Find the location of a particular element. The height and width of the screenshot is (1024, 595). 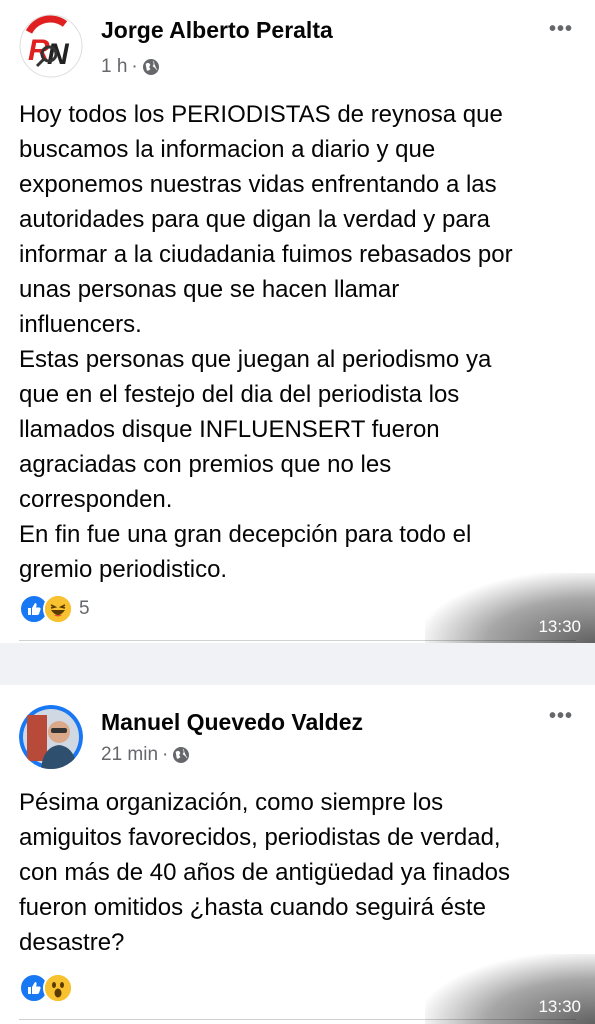

post-meta: 1 h · is located at coordinates (130, 67).